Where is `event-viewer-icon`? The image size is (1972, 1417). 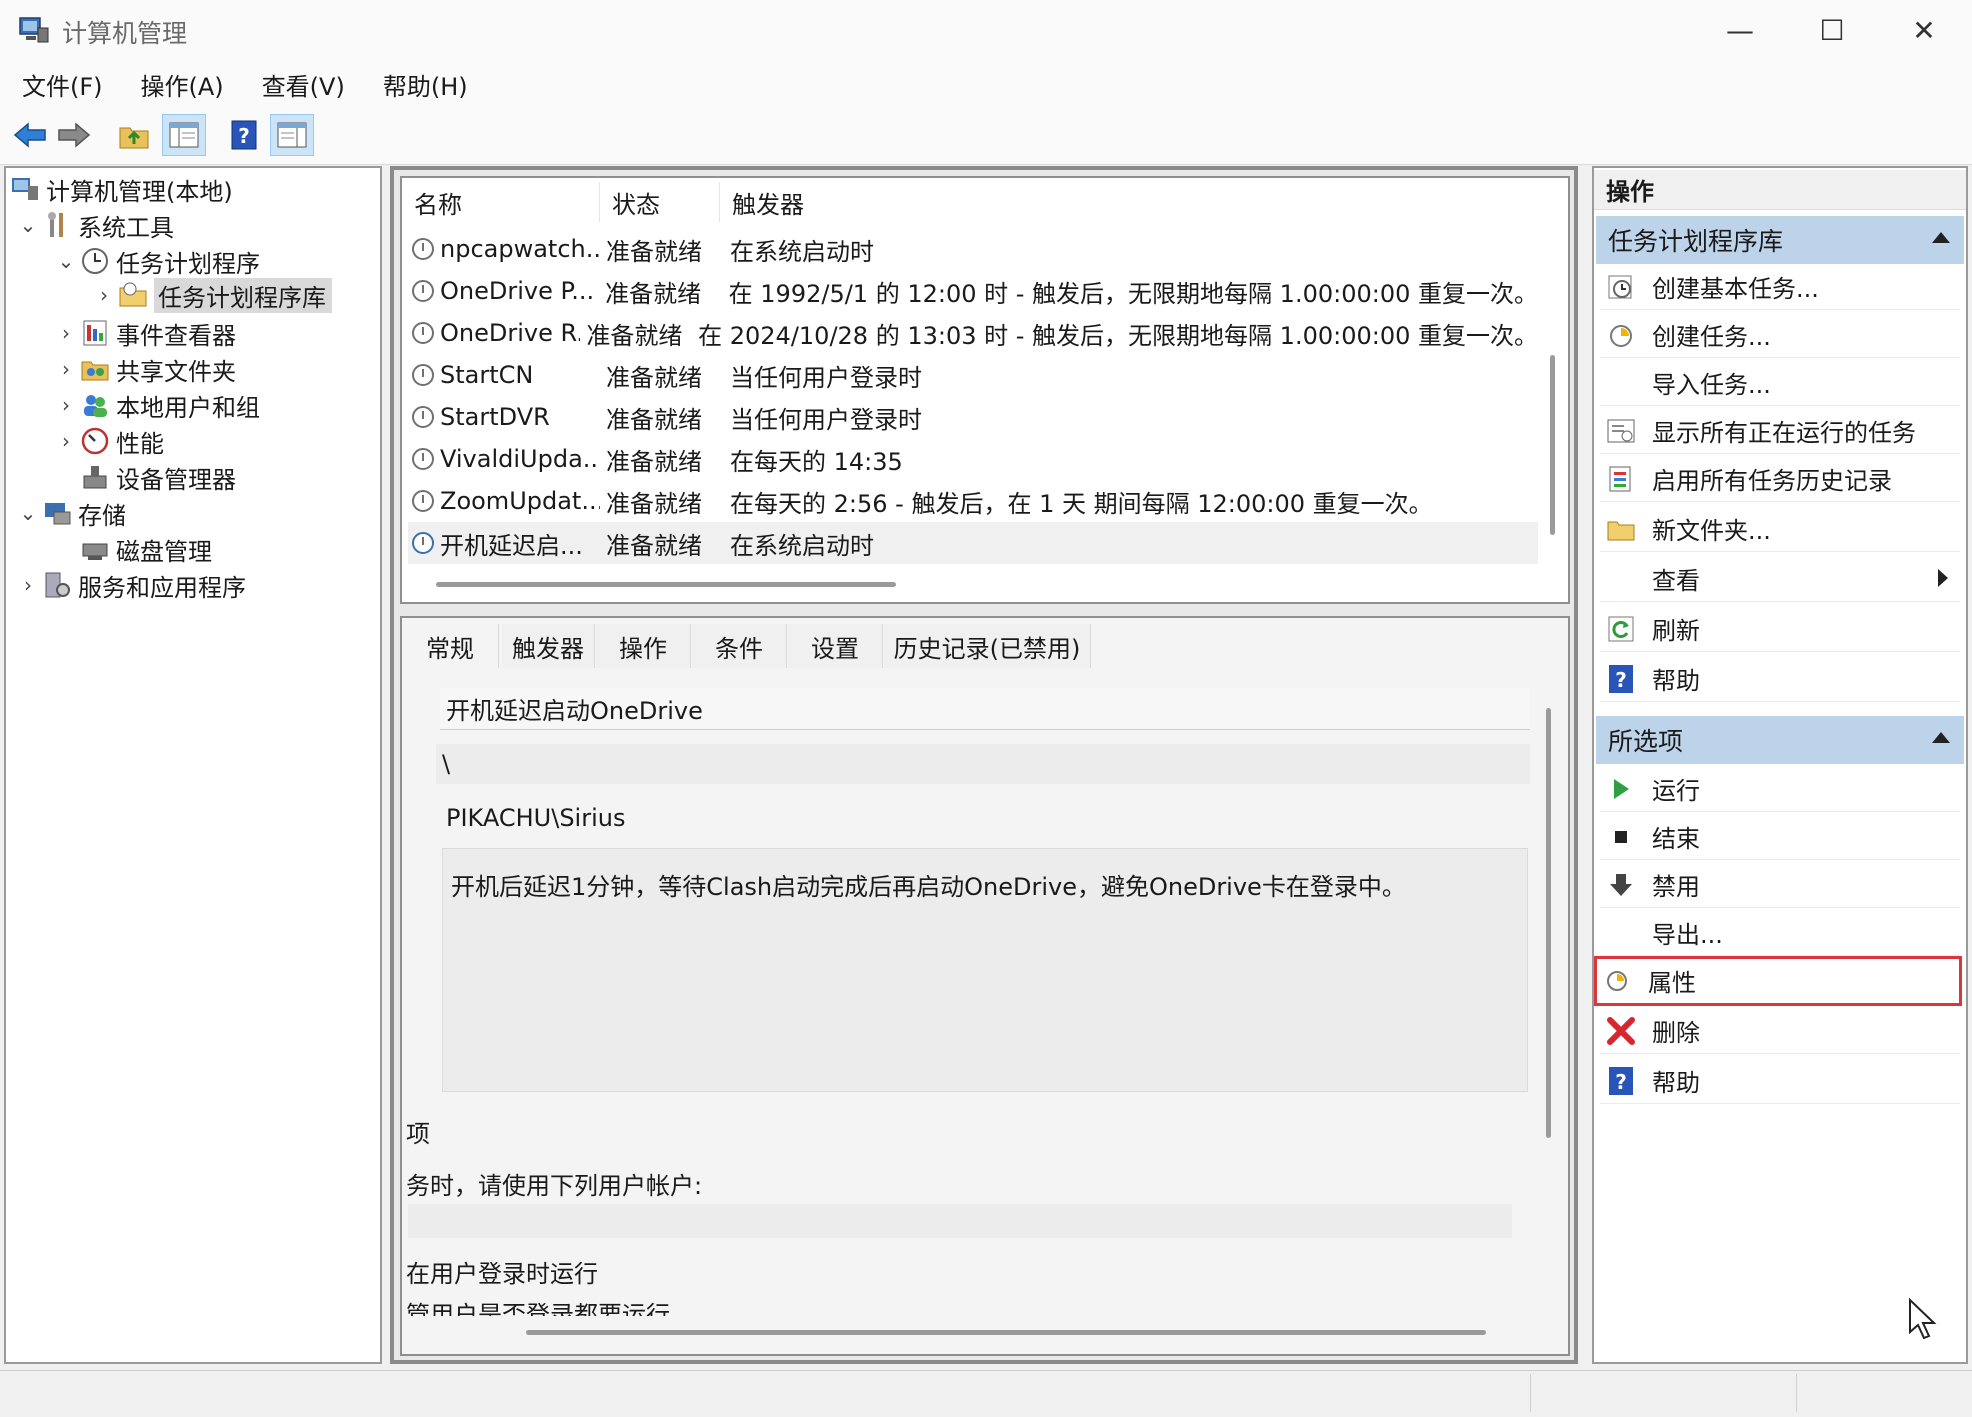
event-viewer-icon is located at coordinates (95, 333).